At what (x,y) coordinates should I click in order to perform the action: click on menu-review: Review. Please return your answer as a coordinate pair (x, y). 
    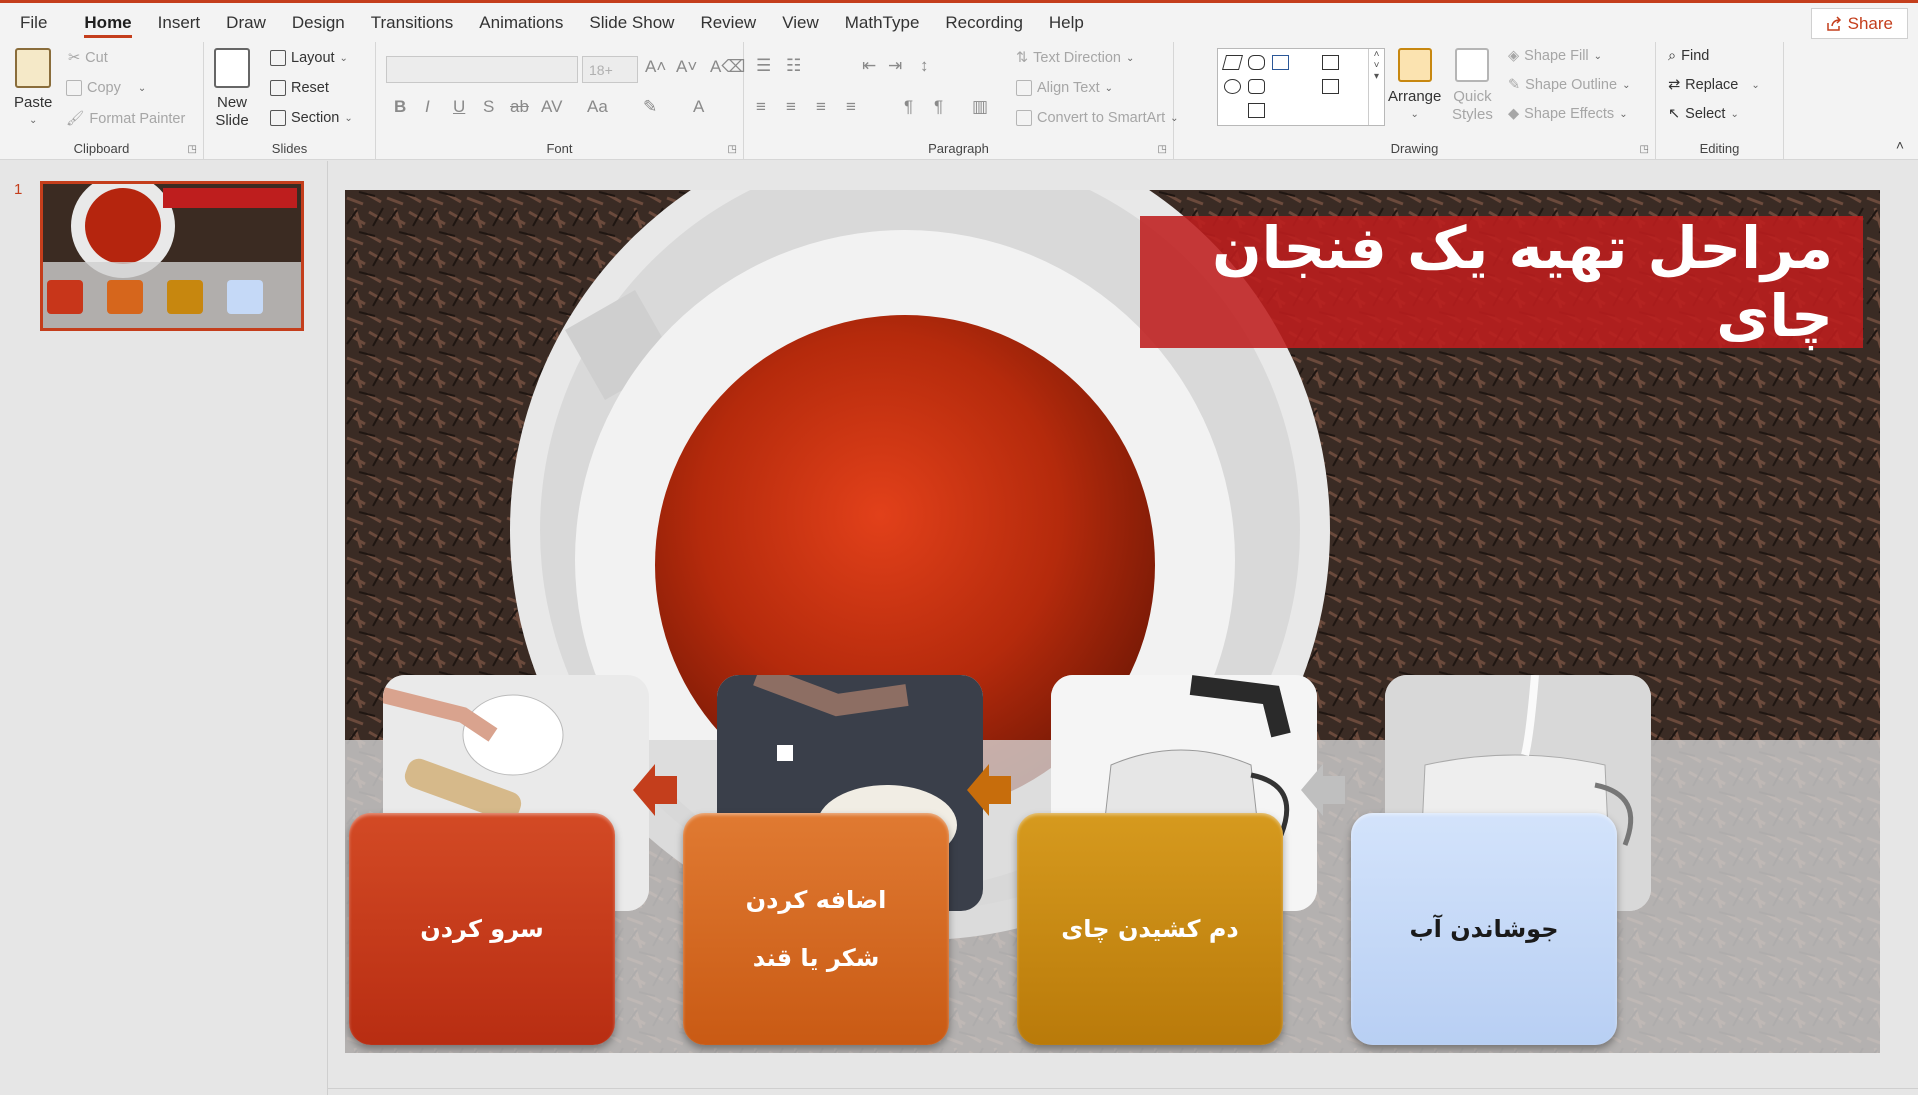
    Looking at the image, I should click on (728, 22).